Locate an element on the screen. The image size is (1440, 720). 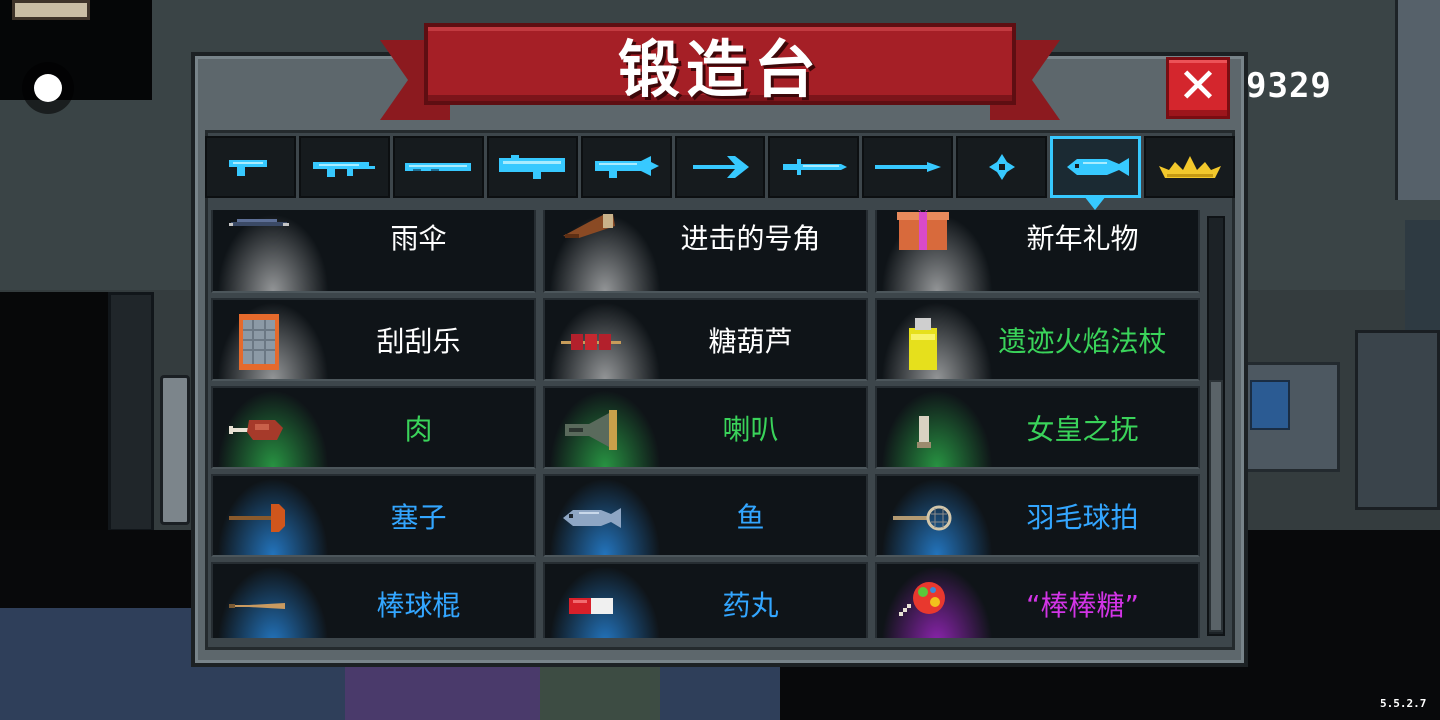
item-cell: 糖葫芦 is located at coordinates (705, 339).